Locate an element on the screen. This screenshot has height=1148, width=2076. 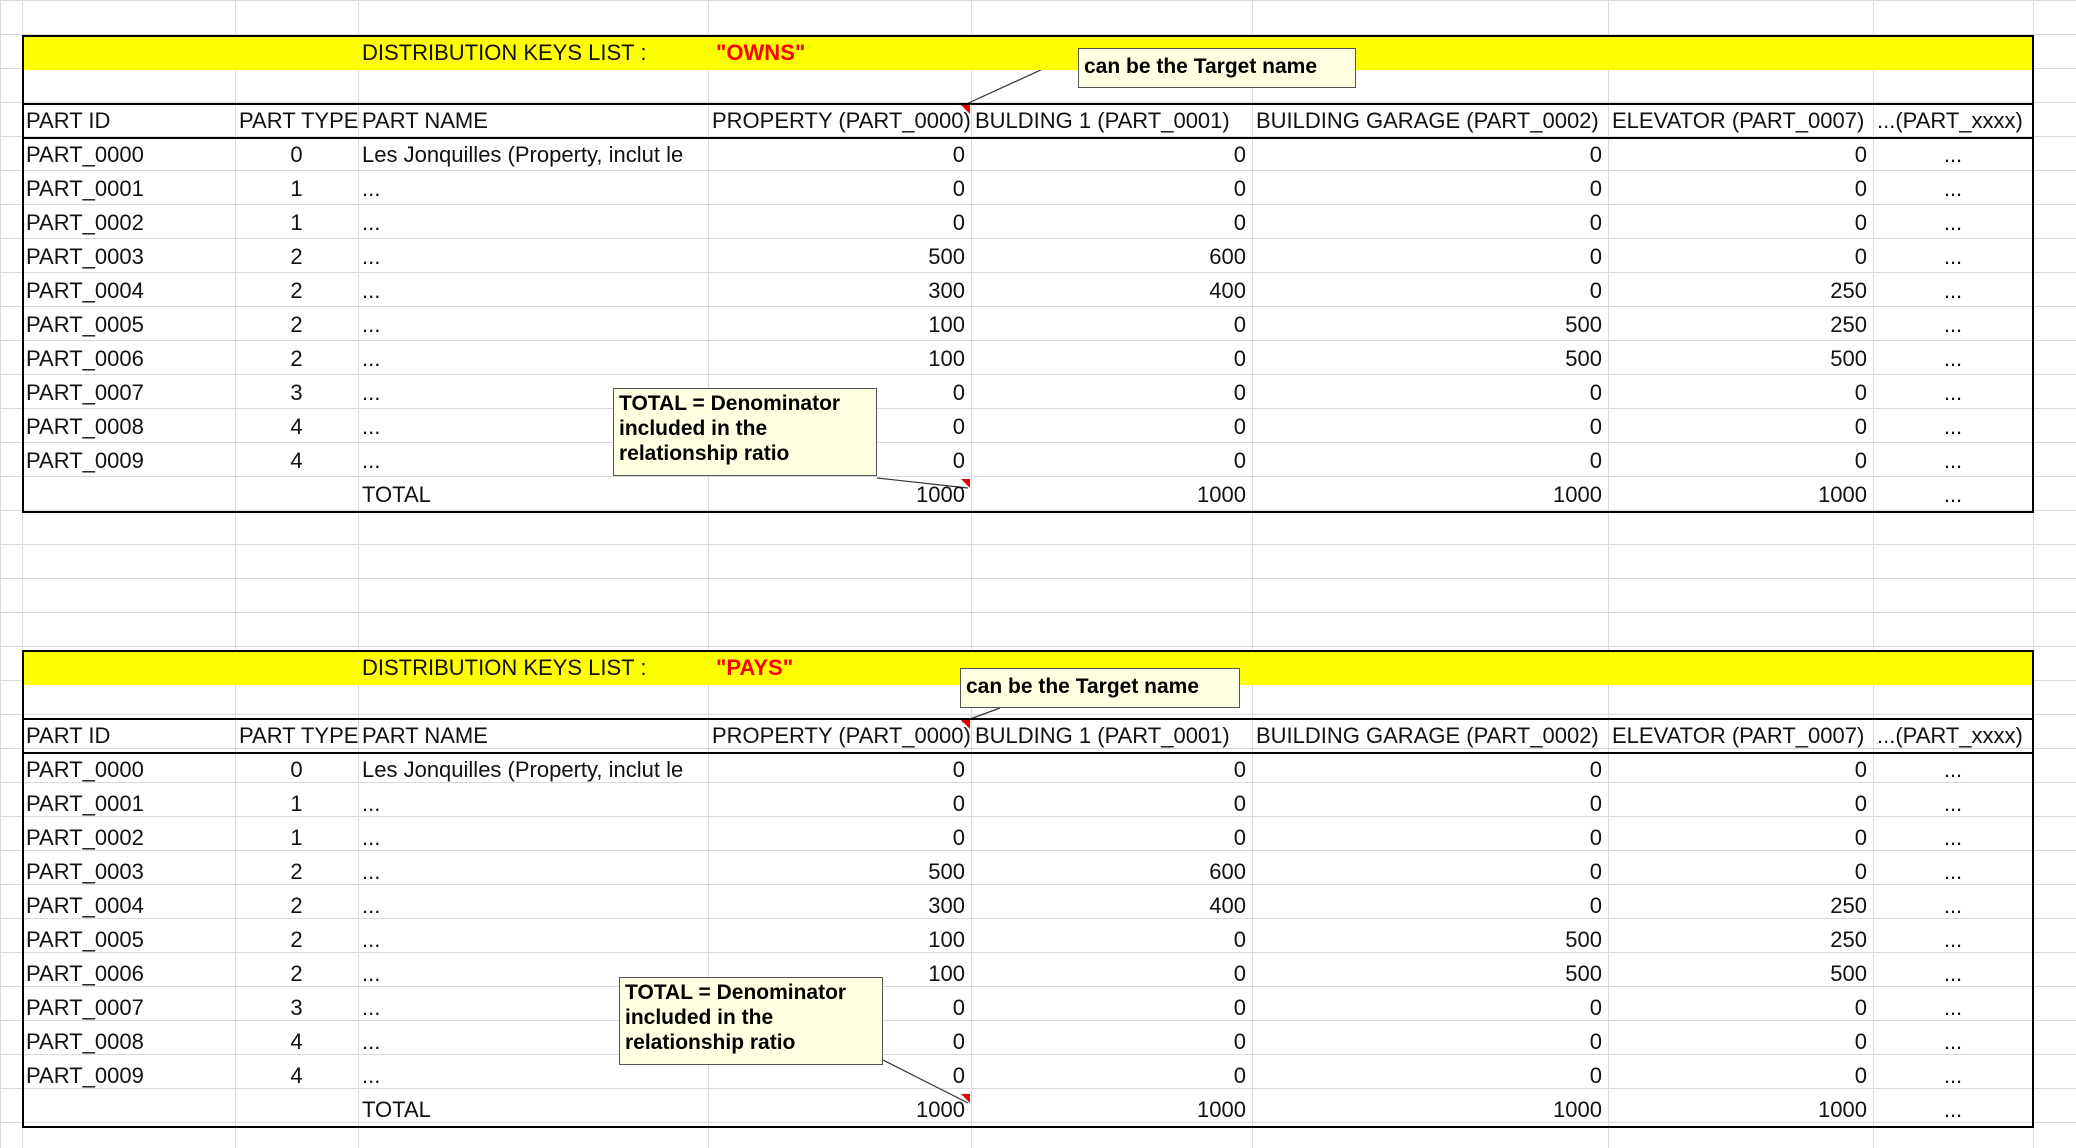
owns-total-cell is located at coordinates (296, 495).